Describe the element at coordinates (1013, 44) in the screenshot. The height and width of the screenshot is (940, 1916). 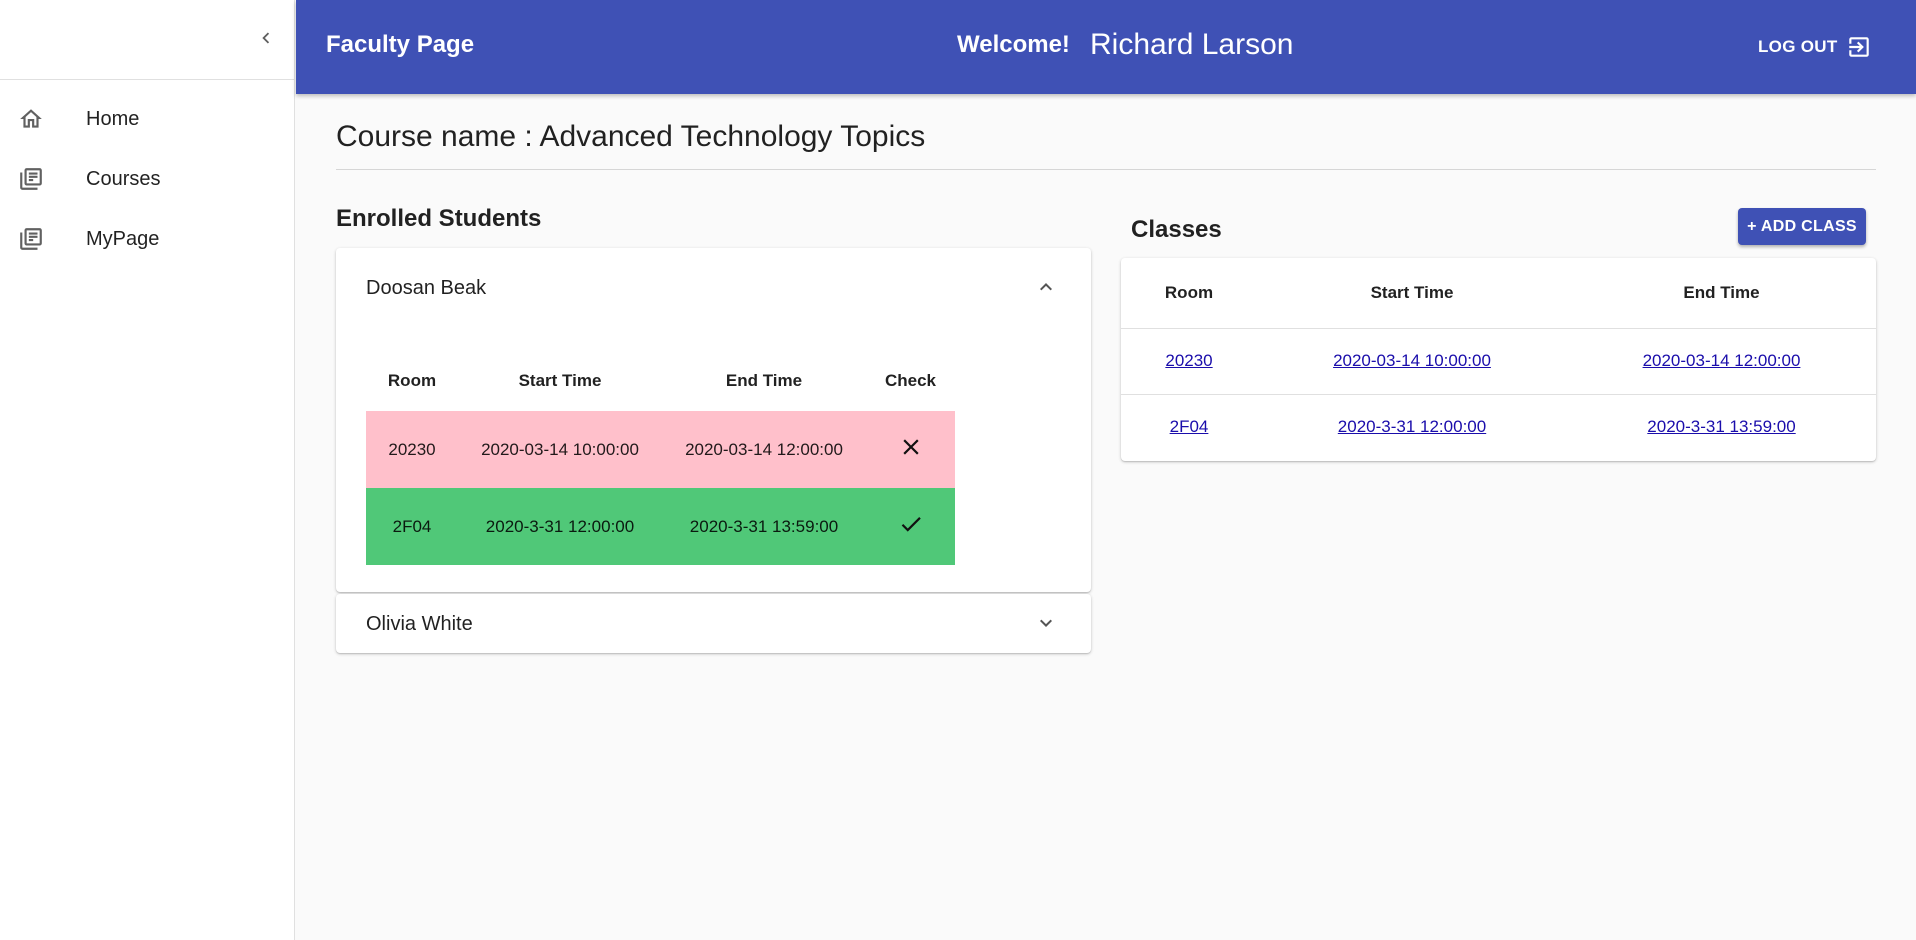
I see `welcome-text: Welcome!` at that location.